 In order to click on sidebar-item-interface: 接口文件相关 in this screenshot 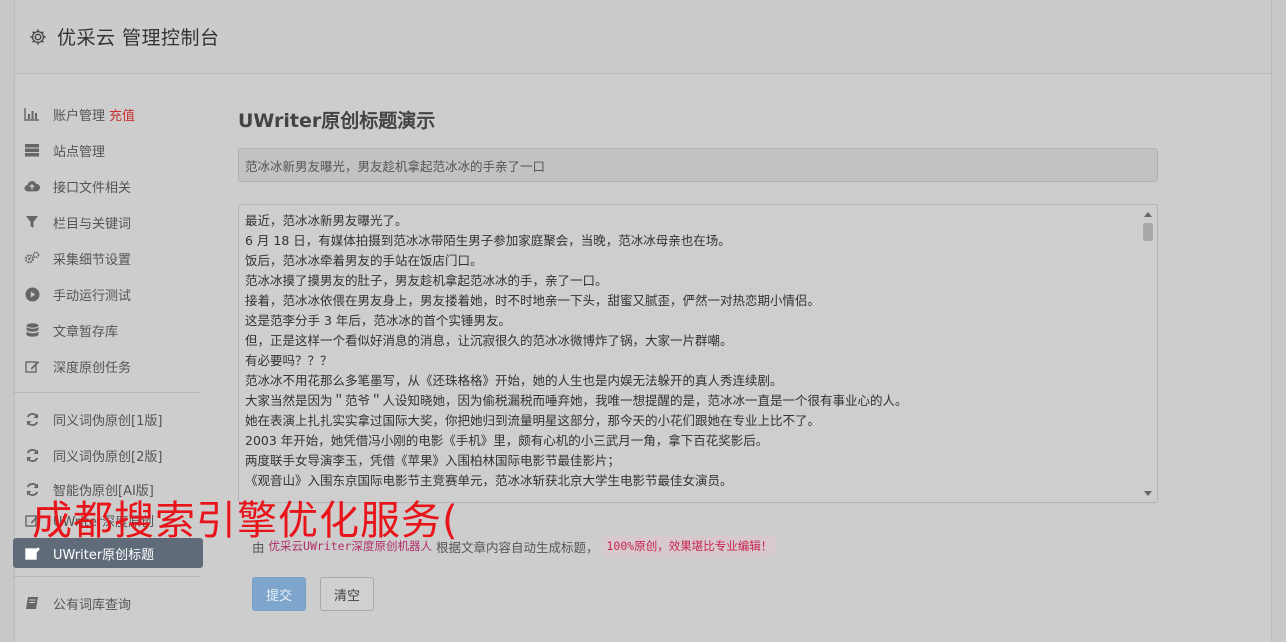, I will do `click(108, 186)`.